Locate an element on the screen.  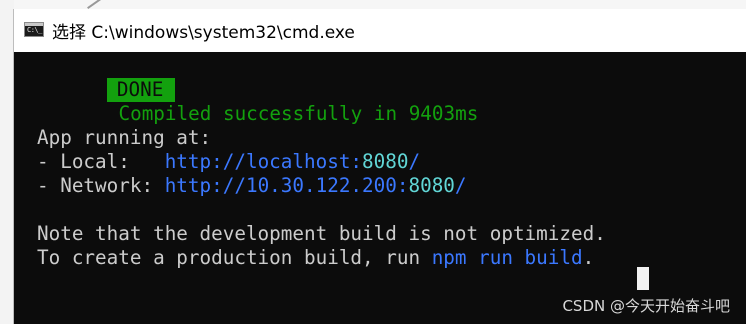
network-url-line: - Network: http://10.30.122.200:8080/ is located at coordinates (252, 186).